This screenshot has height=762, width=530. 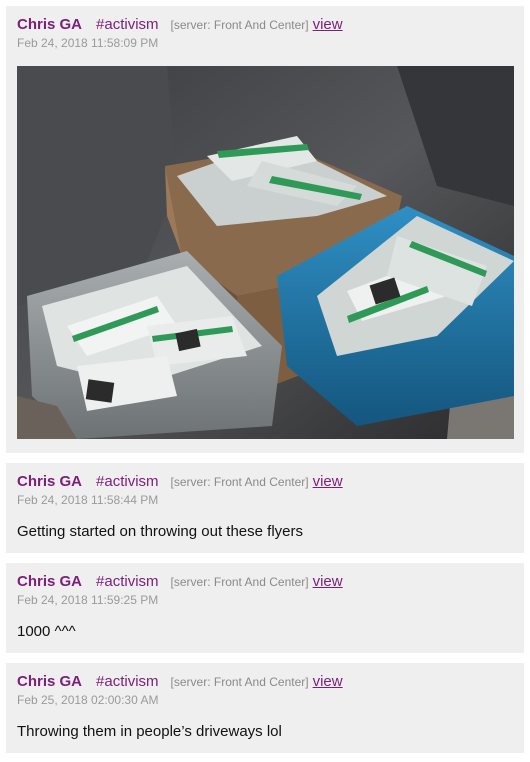 I want to click on message-timestamp: Feb 24, 2018 11:58:09 PM, so click(x=88, y=43).